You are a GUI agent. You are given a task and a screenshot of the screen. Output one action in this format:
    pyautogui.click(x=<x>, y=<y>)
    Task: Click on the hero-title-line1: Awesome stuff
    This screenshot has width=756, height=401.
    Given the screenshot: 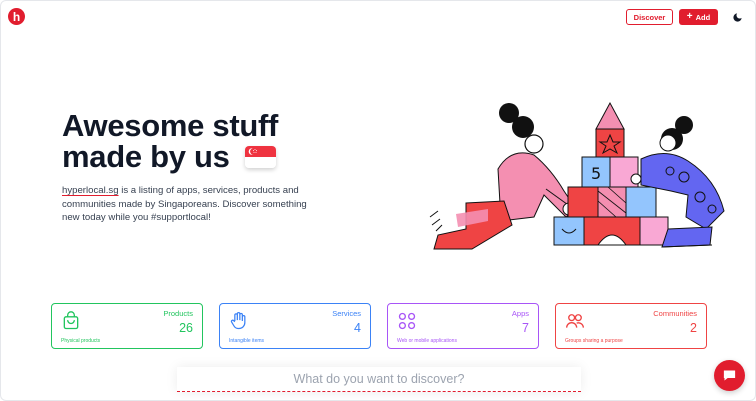 What is the action you would take?
    pyautogui.click(x=170, y=125)
    